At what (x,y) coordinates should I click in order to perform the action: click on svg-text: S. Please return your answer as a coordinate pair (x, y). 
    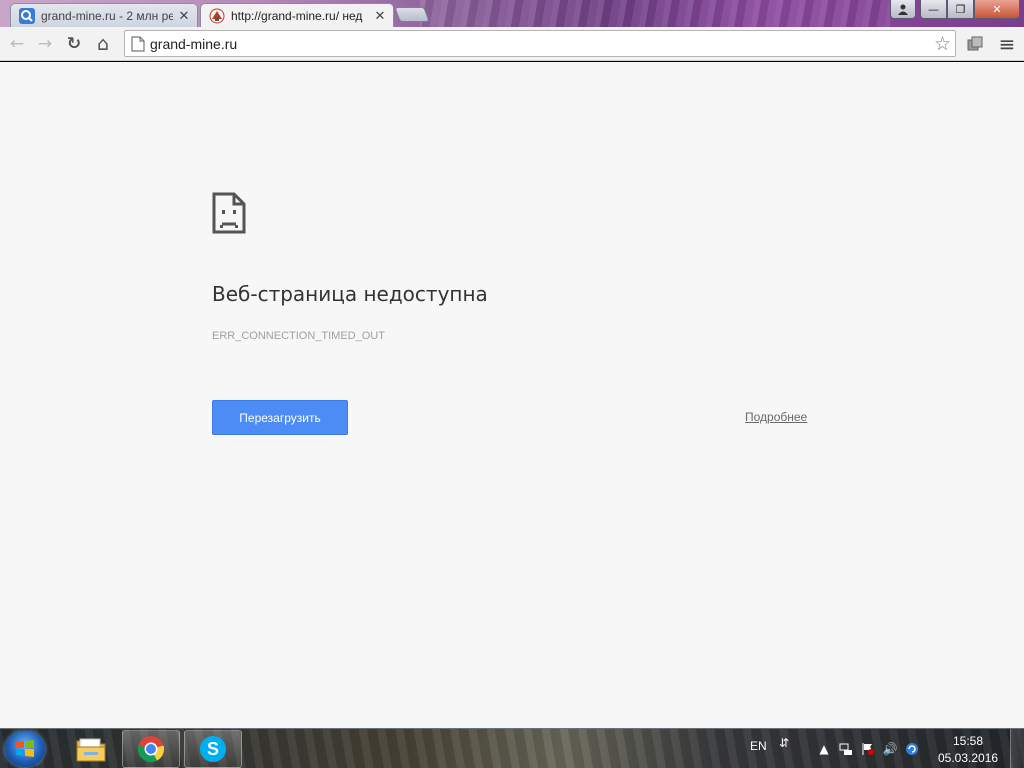
    Looking at the image, I should click on (213, 749).